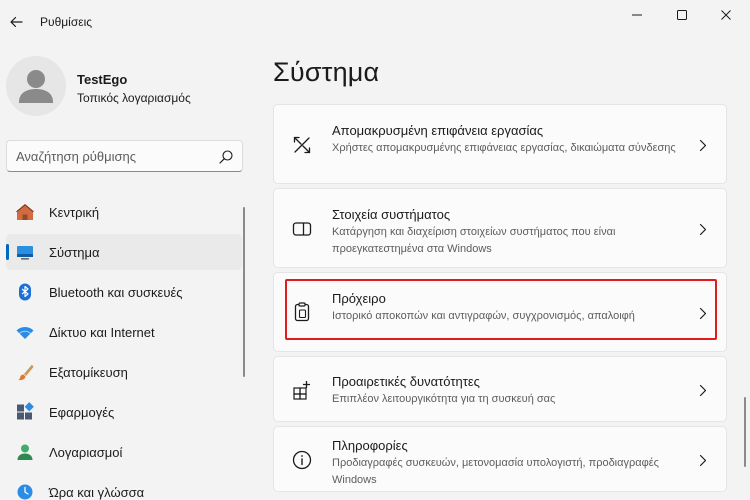  Describe the element at coordinates (25, 412) in the screenshot. I see `apps-icon` at that location.